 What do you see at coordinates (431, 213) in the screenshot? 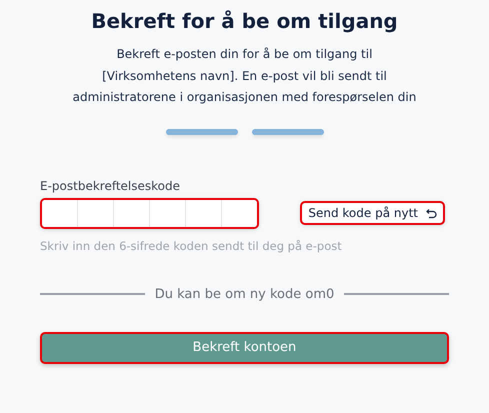
I see `undo-icon` at bounding box center [431, 213].